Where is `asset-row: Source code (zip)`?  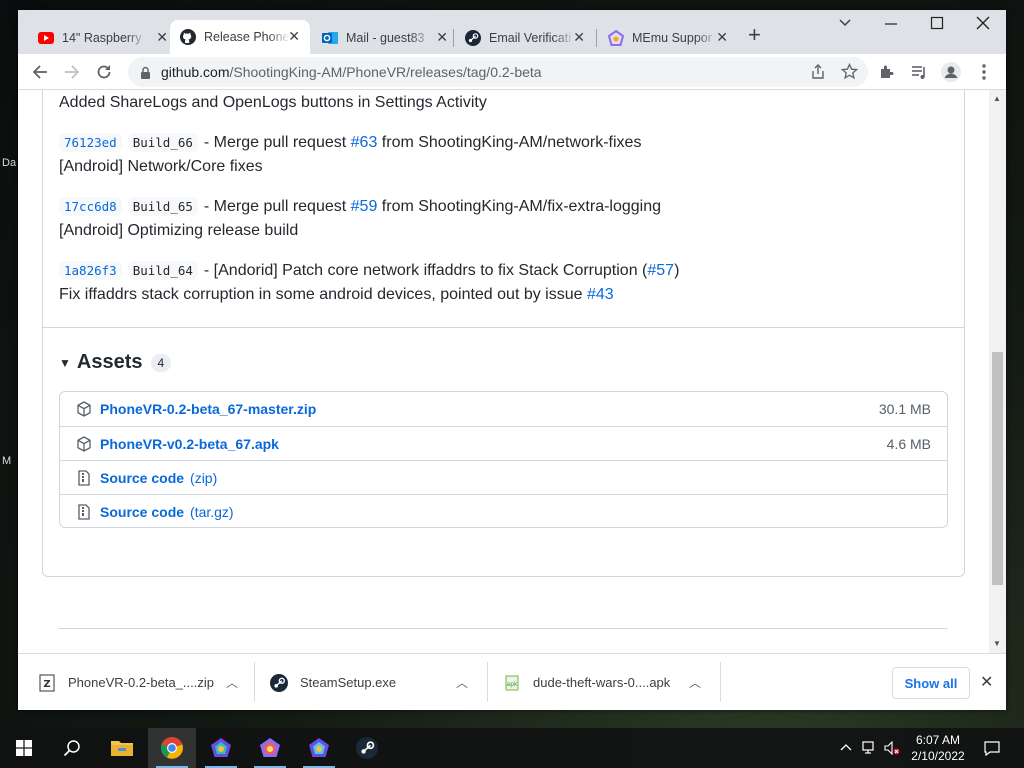
asset-row: Source code (zip) is located at coordinates (503, 477).